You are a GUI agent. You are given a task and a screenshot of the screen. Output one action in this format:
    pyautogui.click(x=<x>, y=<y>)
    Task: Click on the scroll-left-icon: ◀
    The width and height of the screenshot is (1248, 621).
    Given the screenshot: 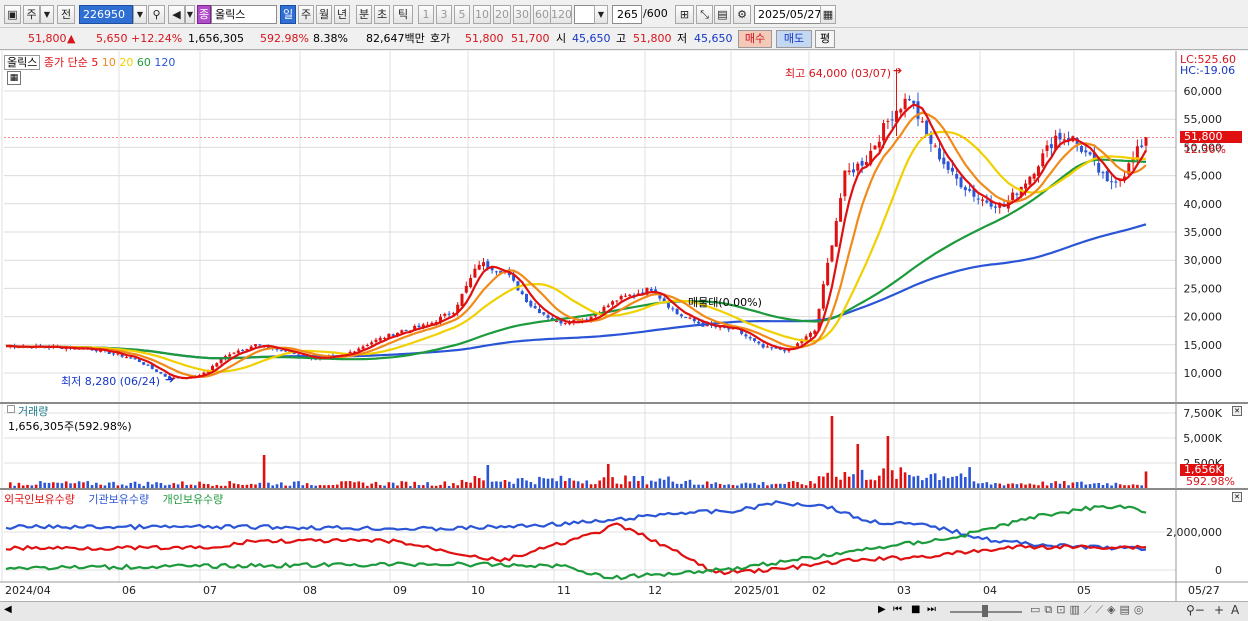 What is the action you would take?
    pyautogui.click(x=8, y=609)
    